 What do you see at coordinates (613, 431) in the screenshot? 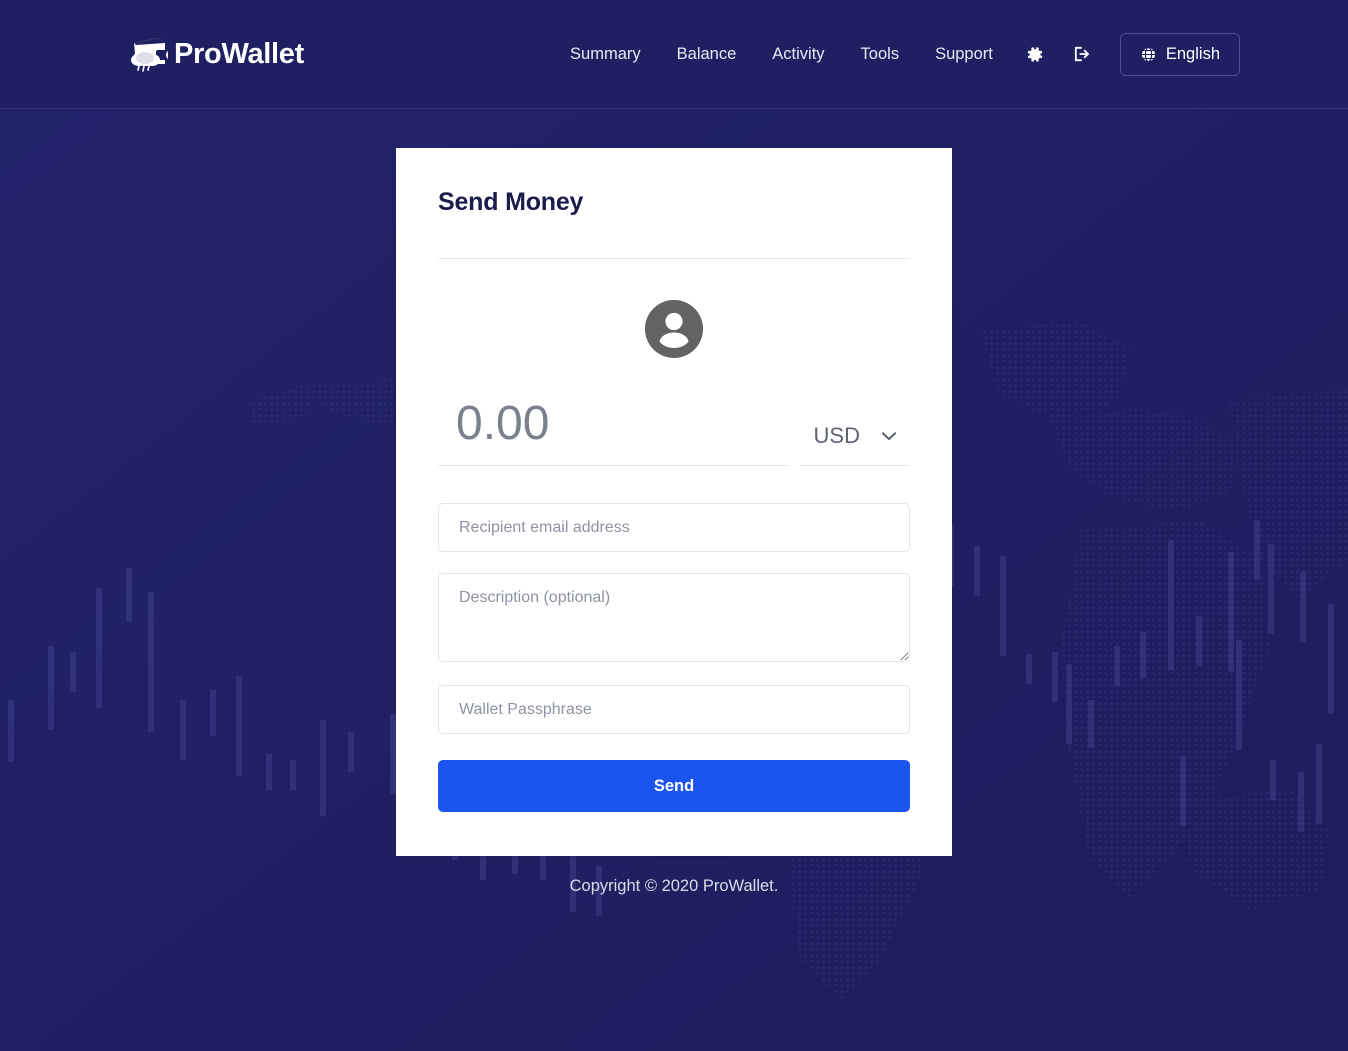
I see `amount-input` at bounding box center [613, 431].